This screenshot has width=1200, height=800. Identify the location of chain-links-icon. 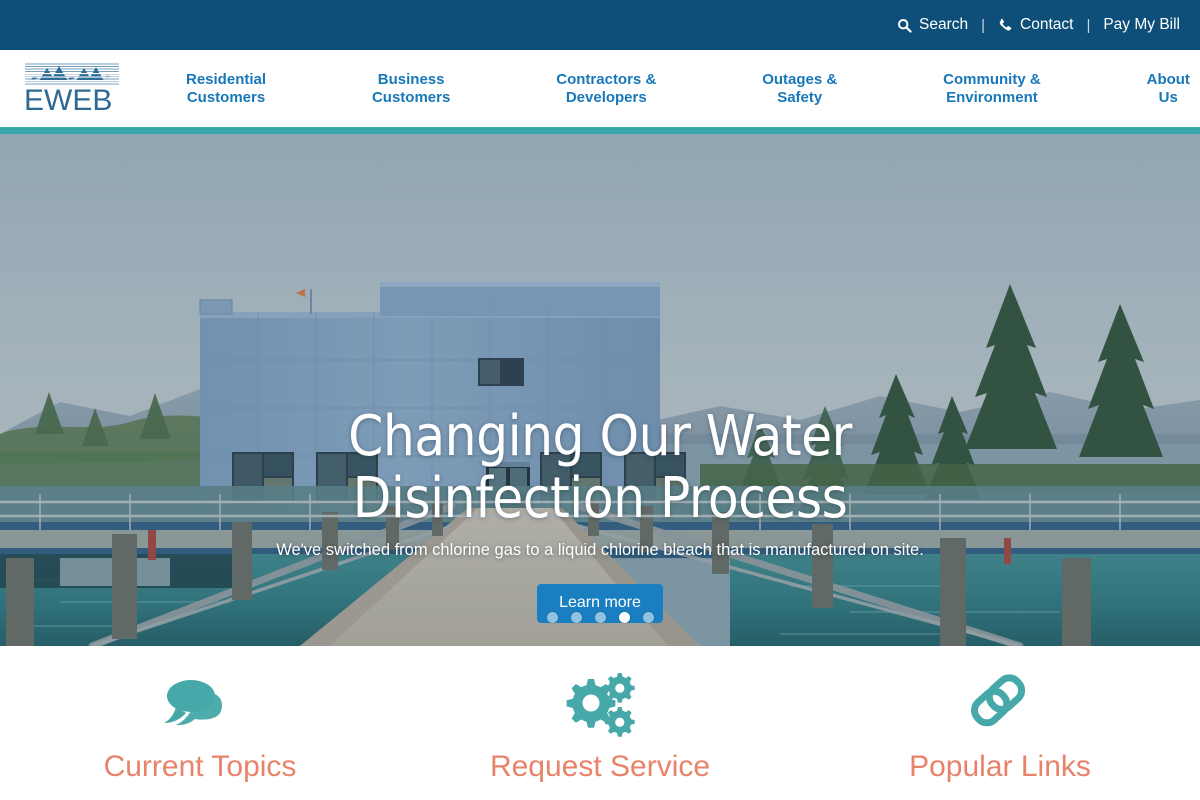
(1000, 704).